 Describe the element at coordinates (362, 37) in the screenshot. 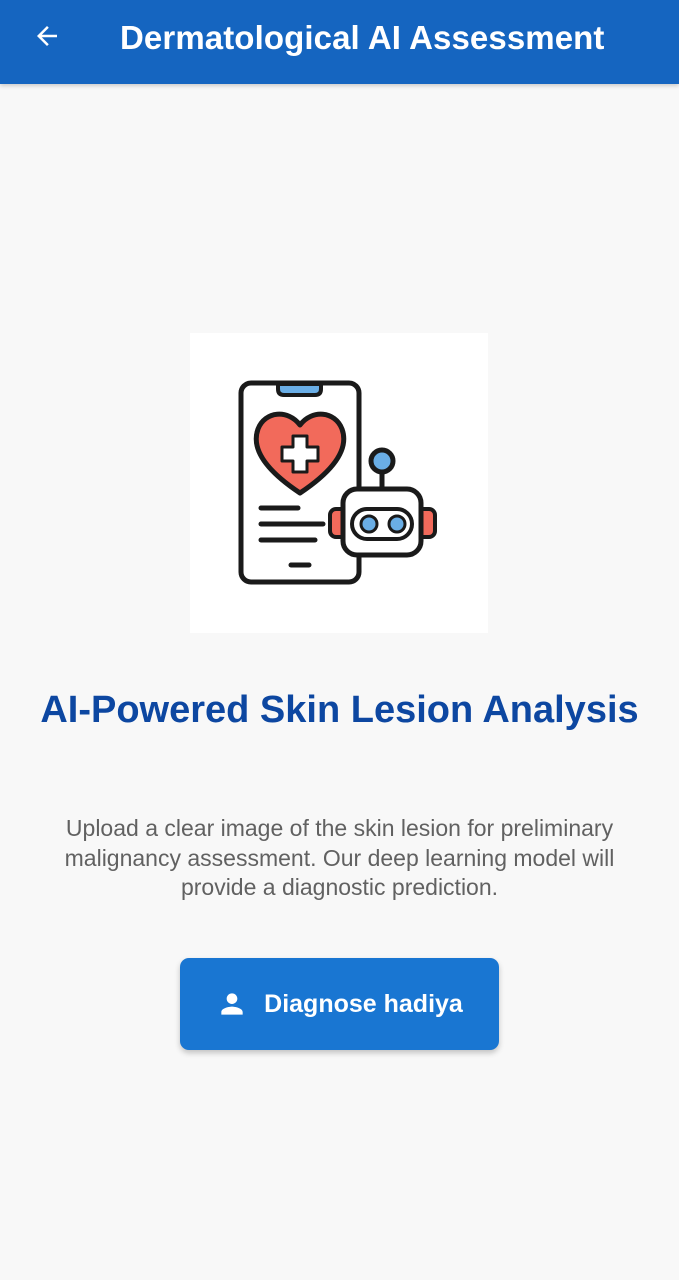

I see `app-bar-title: Dermatological AI Assessment` at that location.